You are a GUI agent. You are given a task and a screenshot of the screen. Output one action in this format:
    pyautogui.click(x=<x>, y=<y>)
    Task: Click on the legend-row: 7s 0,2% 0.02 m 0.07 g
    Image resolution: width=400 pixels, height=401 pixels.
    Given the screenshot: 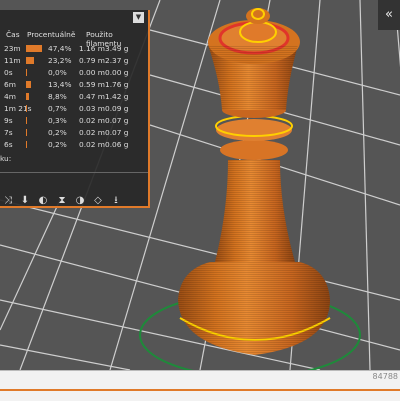 What is the action you would take?
    pyautogui.click(x=74, y=132)
    